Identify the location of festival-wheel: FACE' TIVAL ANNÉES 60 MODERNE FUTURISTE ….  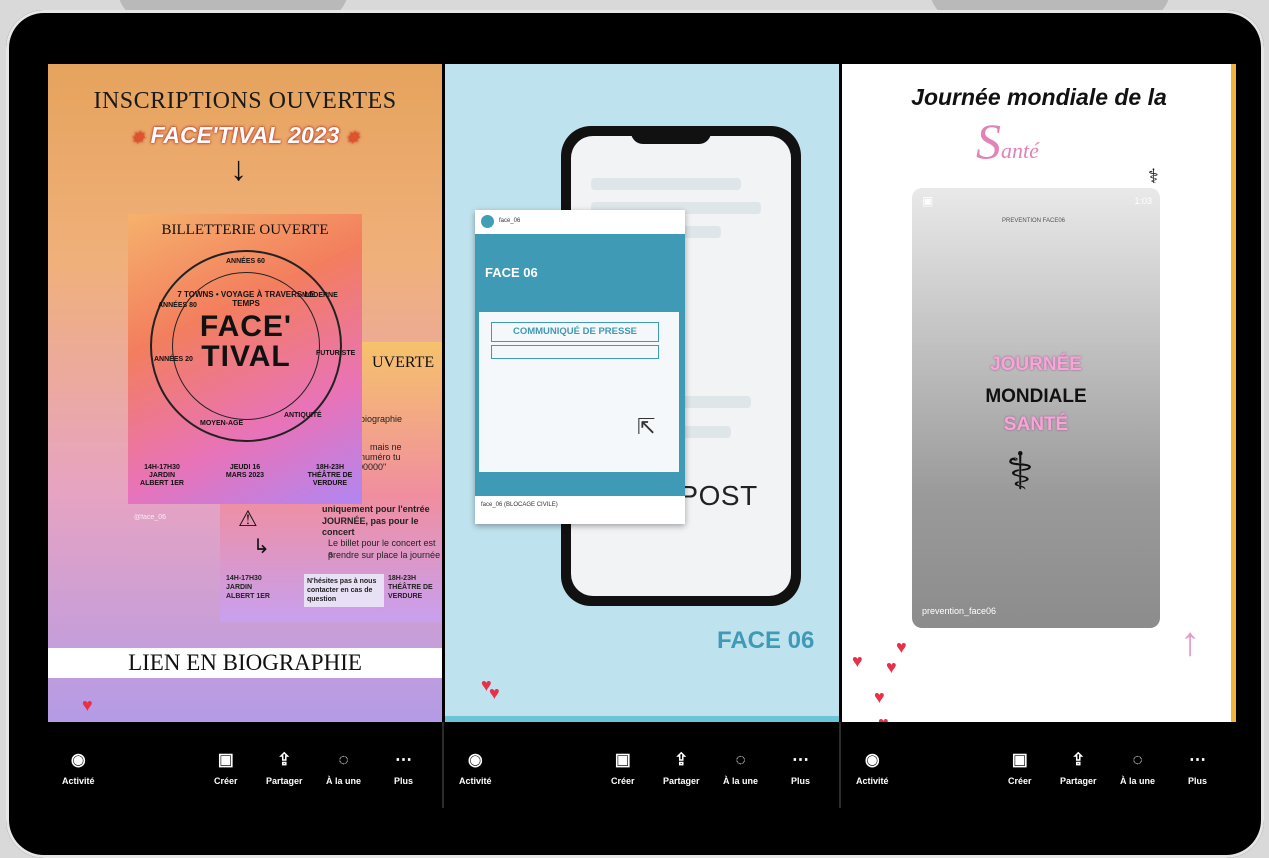
(252, 346).